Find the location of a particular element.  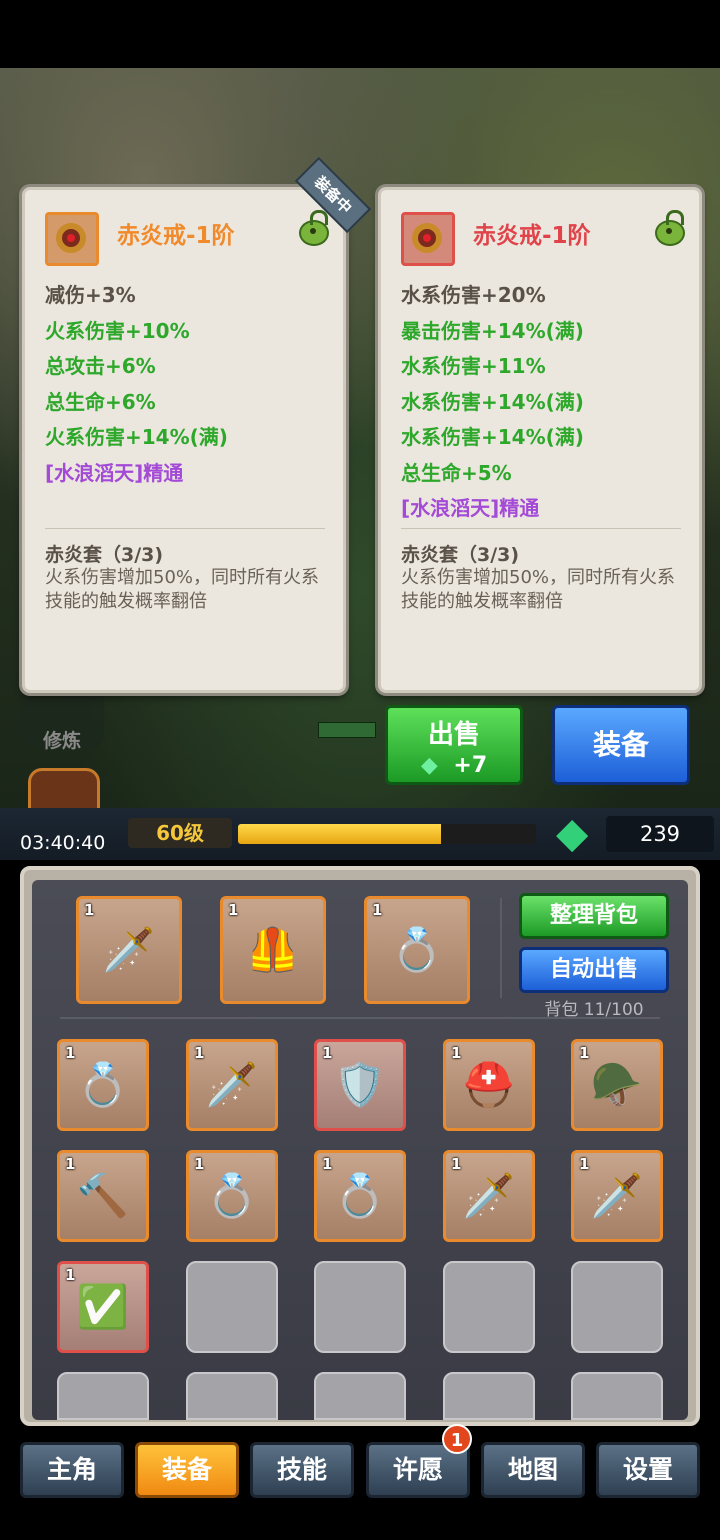

jade-armor-icon: 🛡️ is located at coordinates (360, 1084).